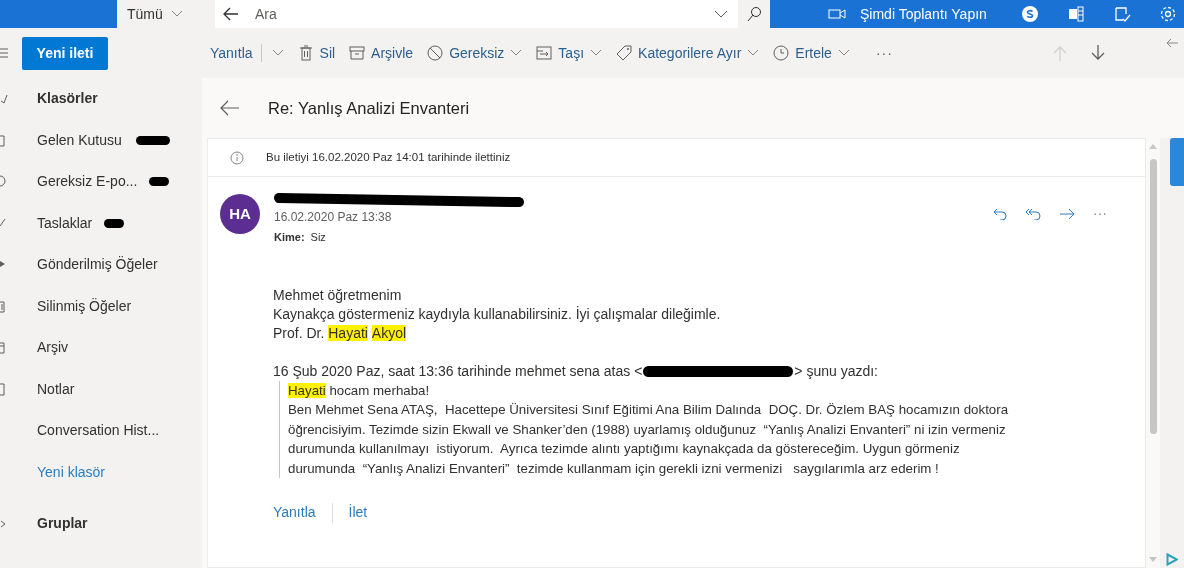 This screenshot has width=1184, height=568. What do you see at coordinates (65, 53) in the screenshot?
I see `new-message-button: Yeni ileti` at bounding box center [65, 53].